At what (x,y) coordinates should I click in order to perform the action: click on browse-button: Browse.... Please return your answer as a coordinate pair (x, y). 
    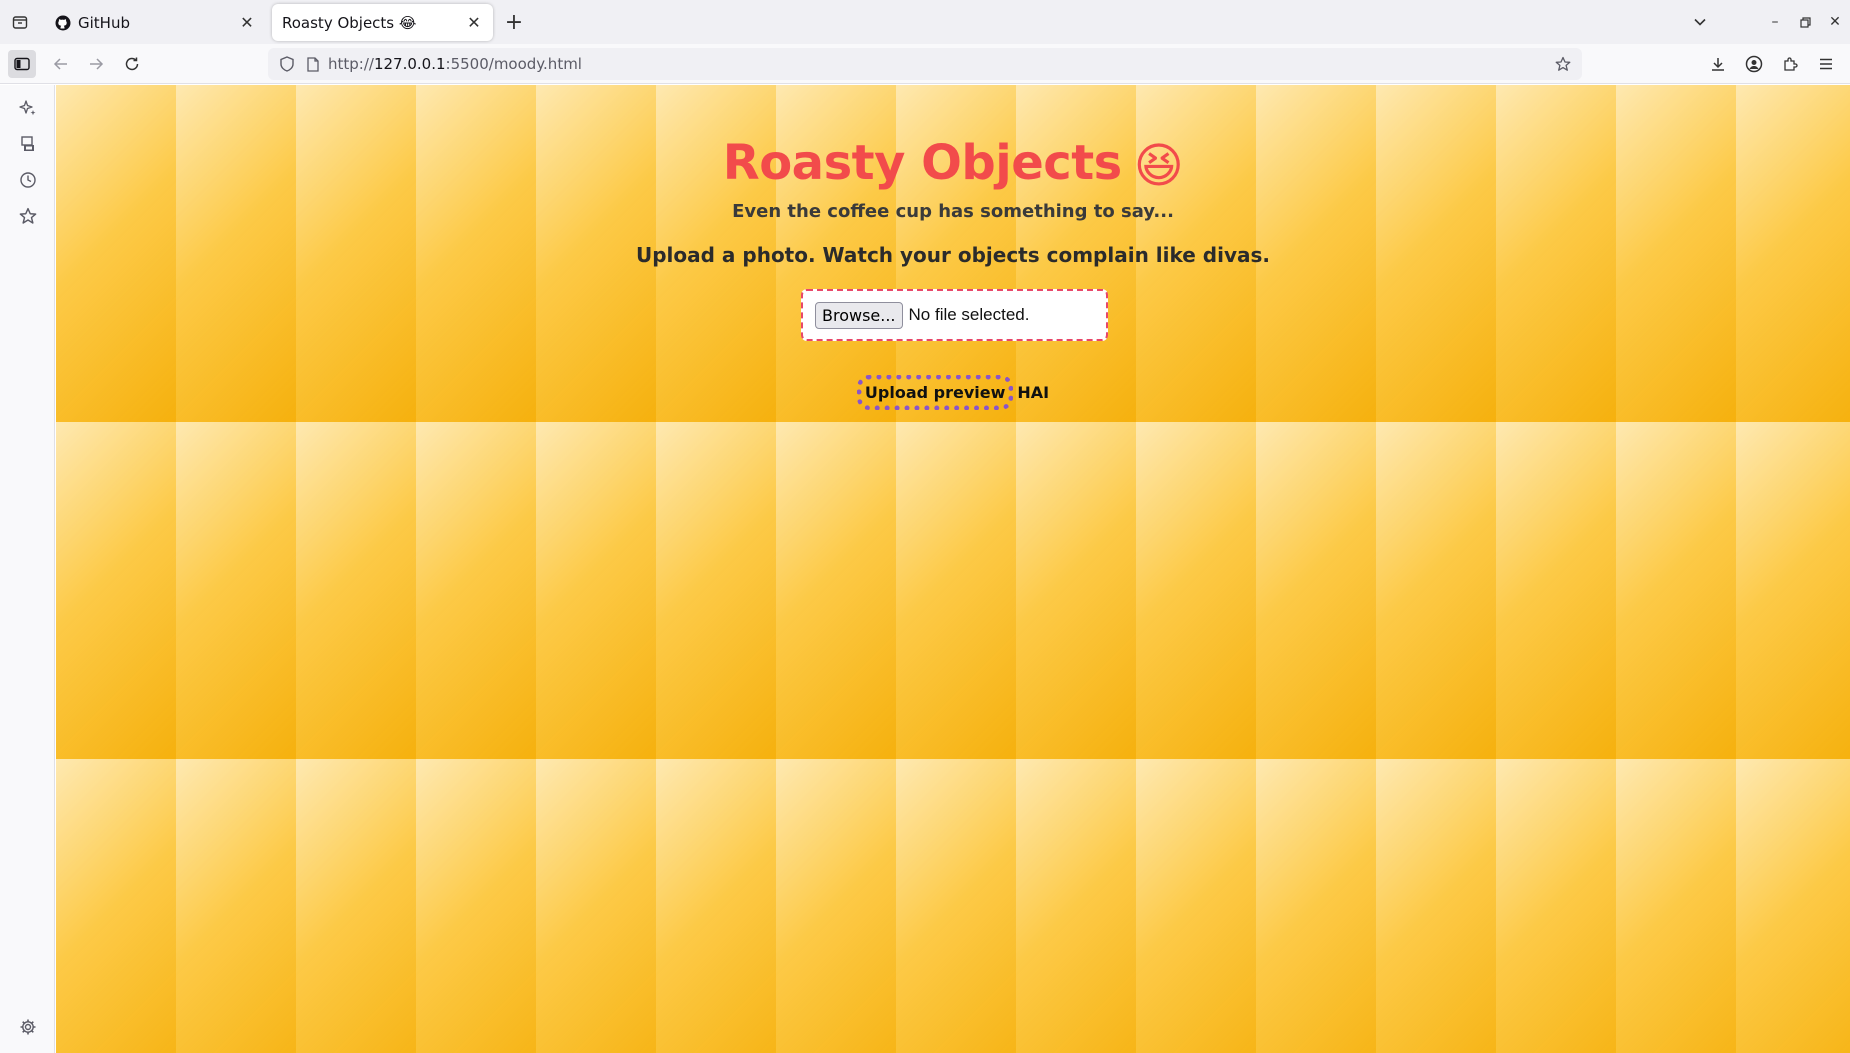
    Looking at the image, I should click on (859, 315).